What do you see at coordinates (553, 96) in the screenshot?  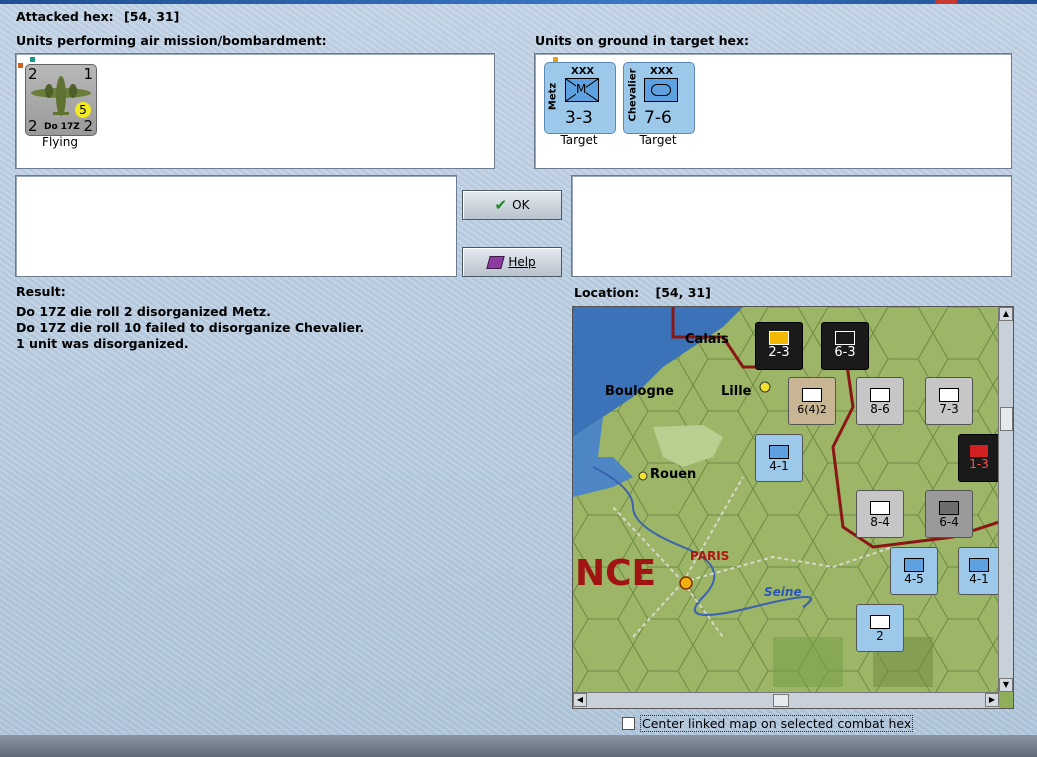 I see `unit-name: Metz` at bounding box center [553, 96].